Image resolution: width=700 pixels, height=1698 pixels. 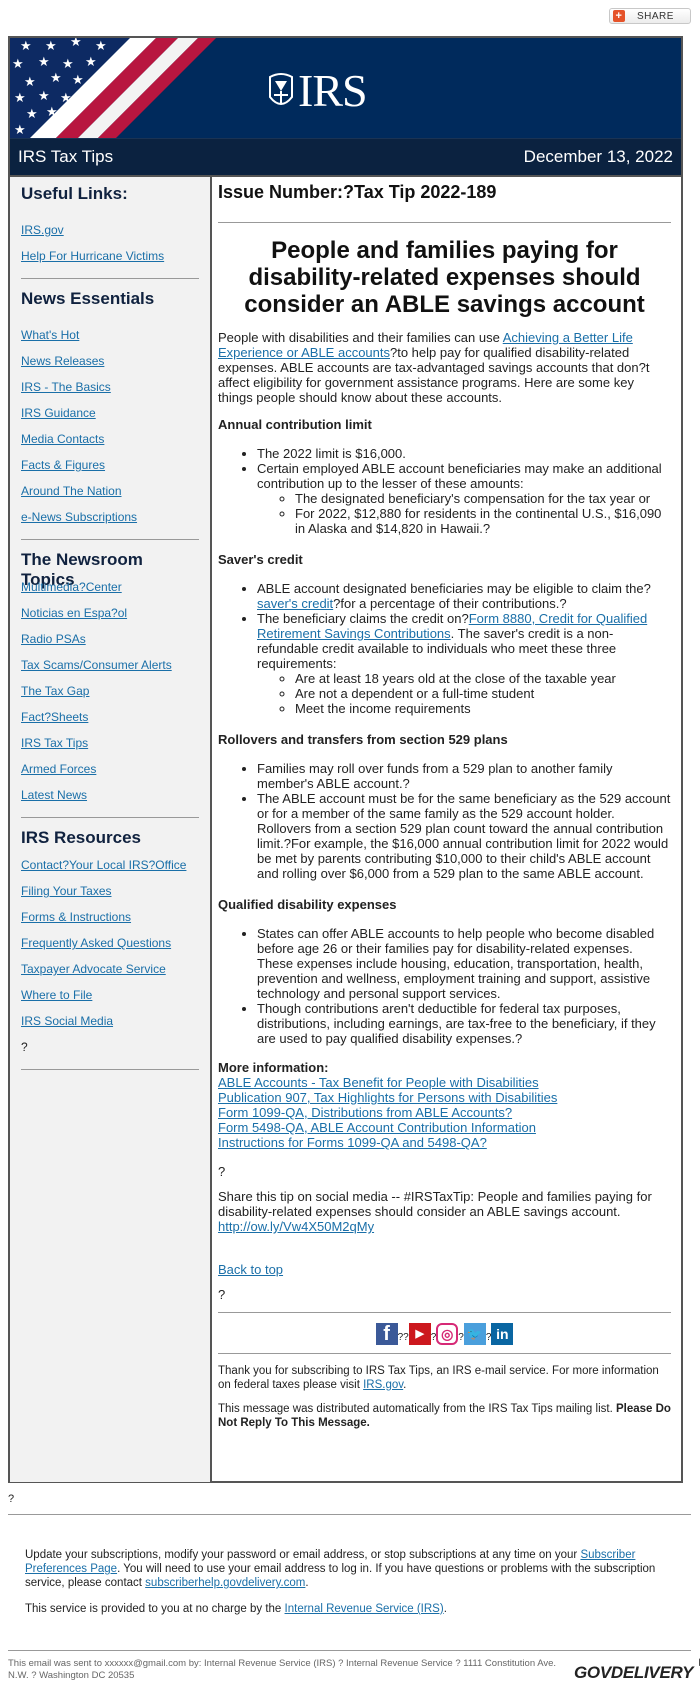 I want to click on titlebar: IRS Tax Tips December 13, 2022, so click(x=345, y=156).